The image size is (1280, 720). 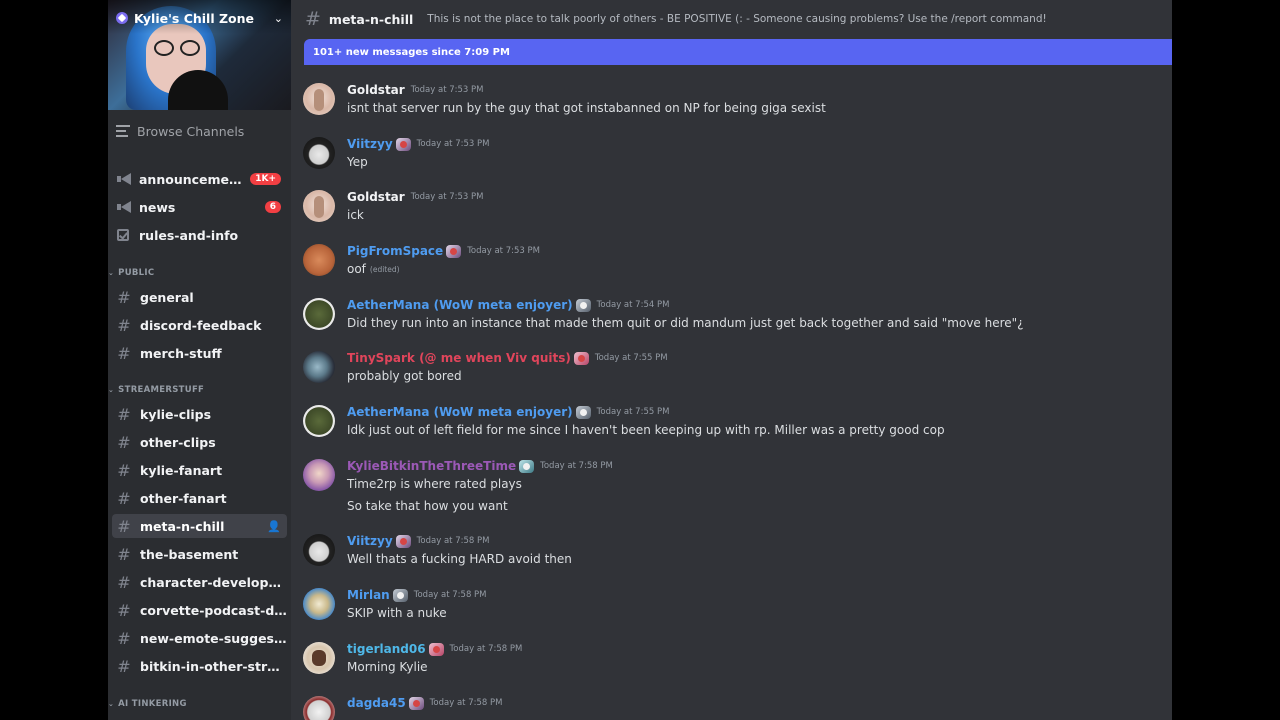 I want to click on message-author: PigFromSpace, so click(x=395, y=251).